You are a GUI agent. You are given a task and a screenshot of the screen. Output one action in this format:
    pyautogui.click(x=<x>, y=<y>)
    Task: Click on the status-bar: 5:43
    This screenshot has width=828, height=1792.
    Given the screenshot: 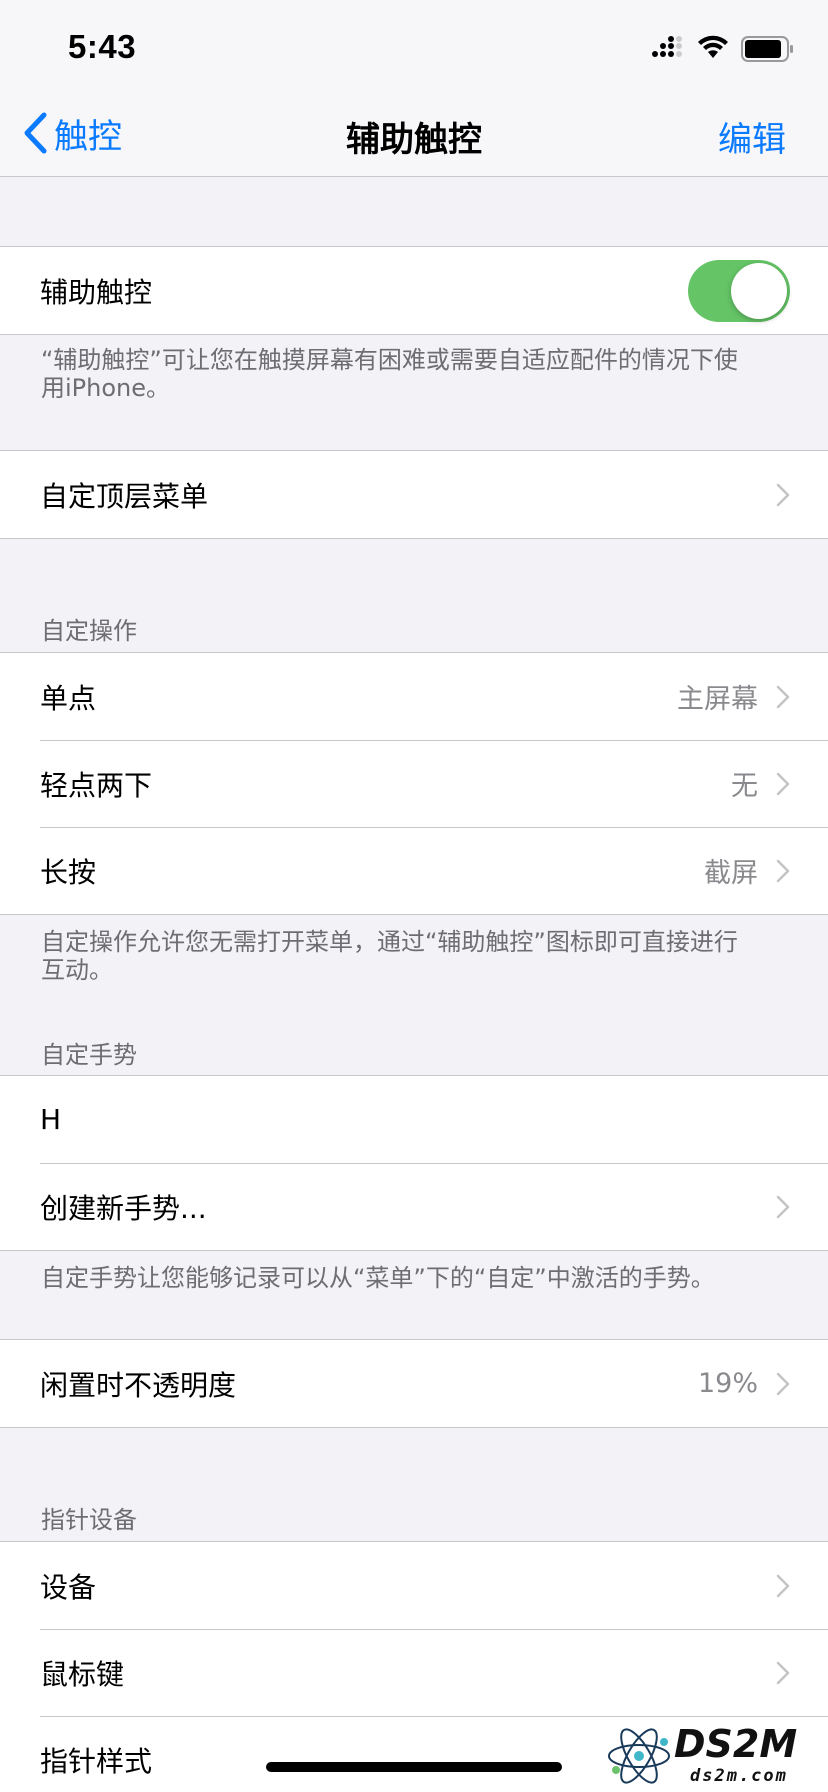 What is the action you would take?
    pyautogui.click(x=414, y=50)
    